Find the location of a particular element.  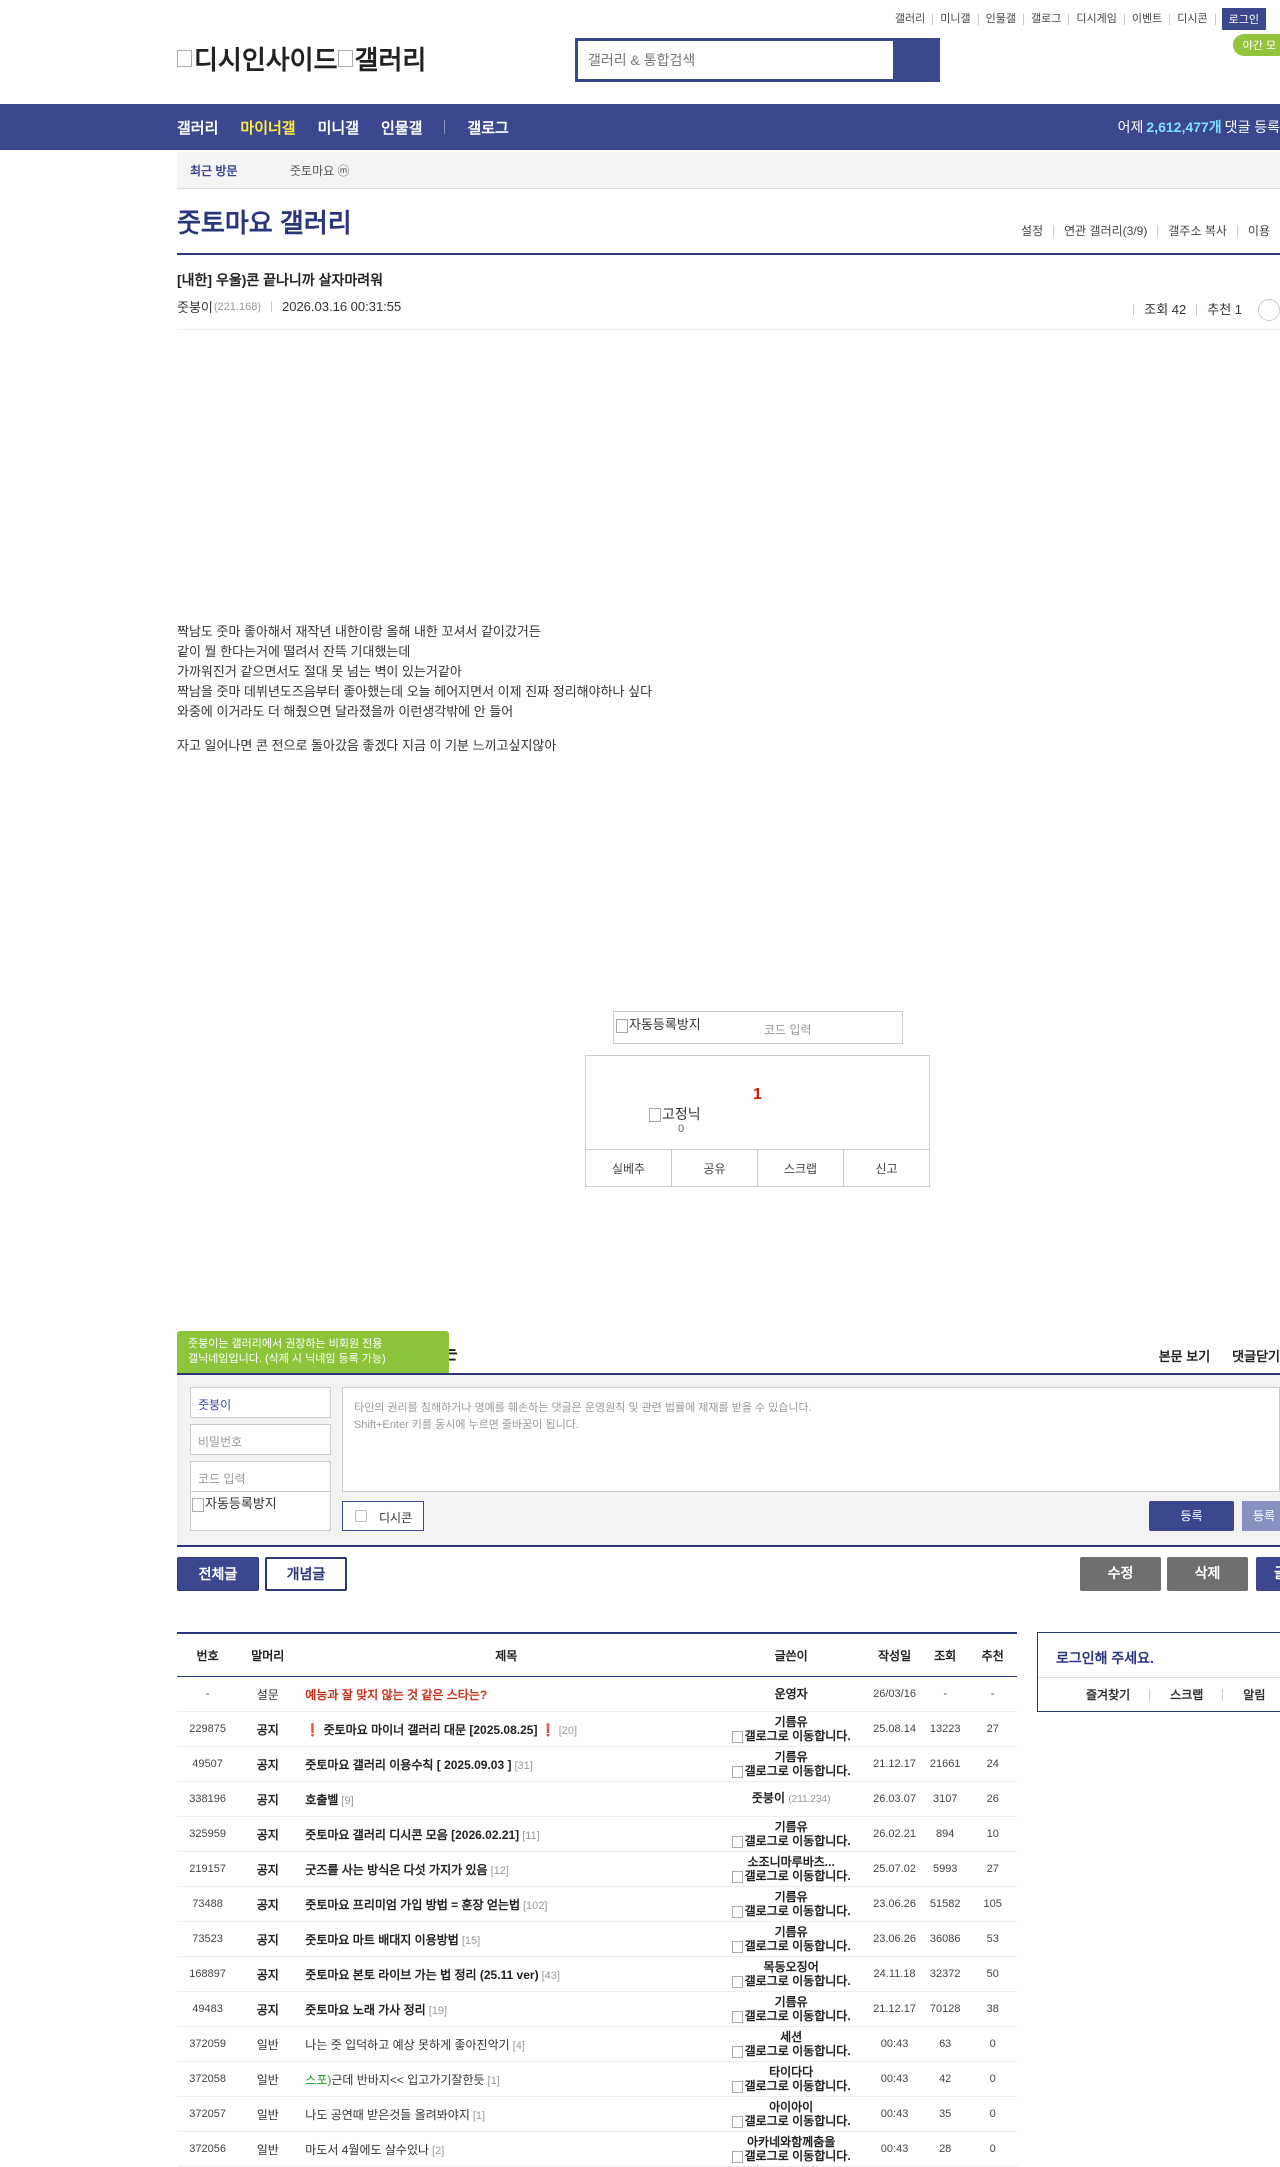

row-title: 스포)근데 반바지<< 입고가기잘한듯 [1] is located at coordinates (506, 2079).